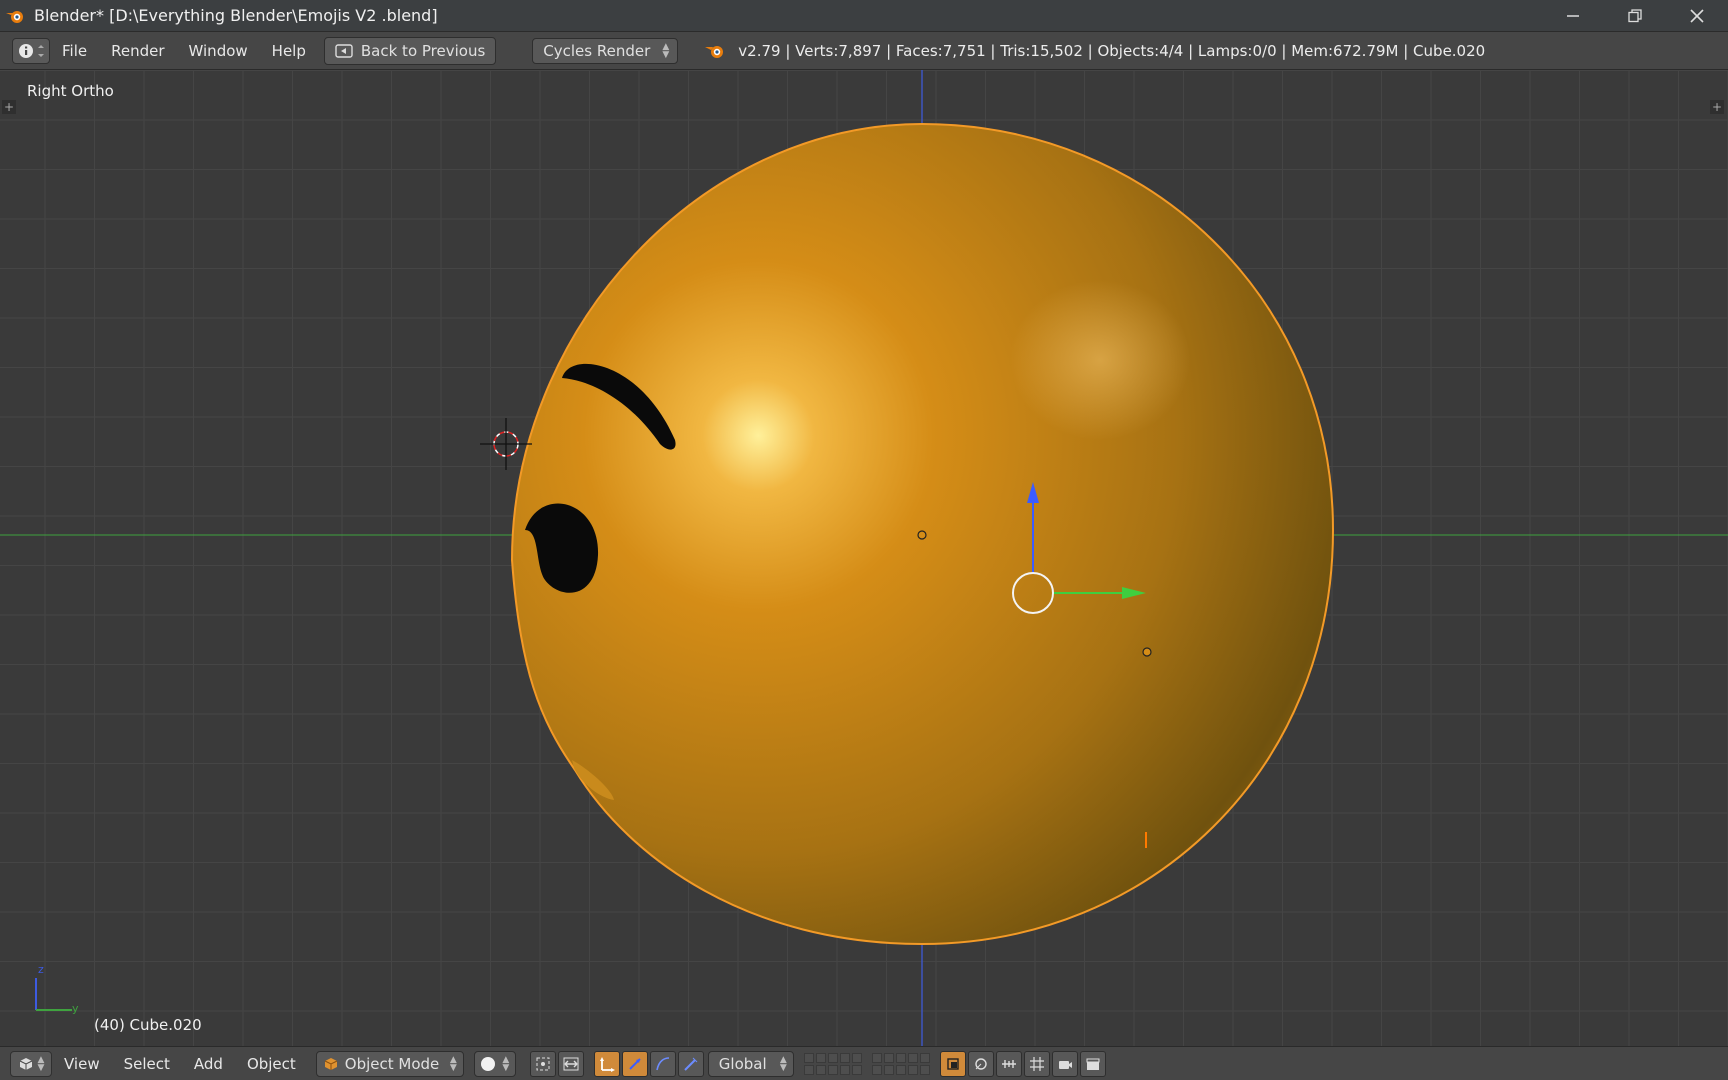 This screenshot has height=1080, width=1728. I want to click on minimize-icon, so click(1573, 16).